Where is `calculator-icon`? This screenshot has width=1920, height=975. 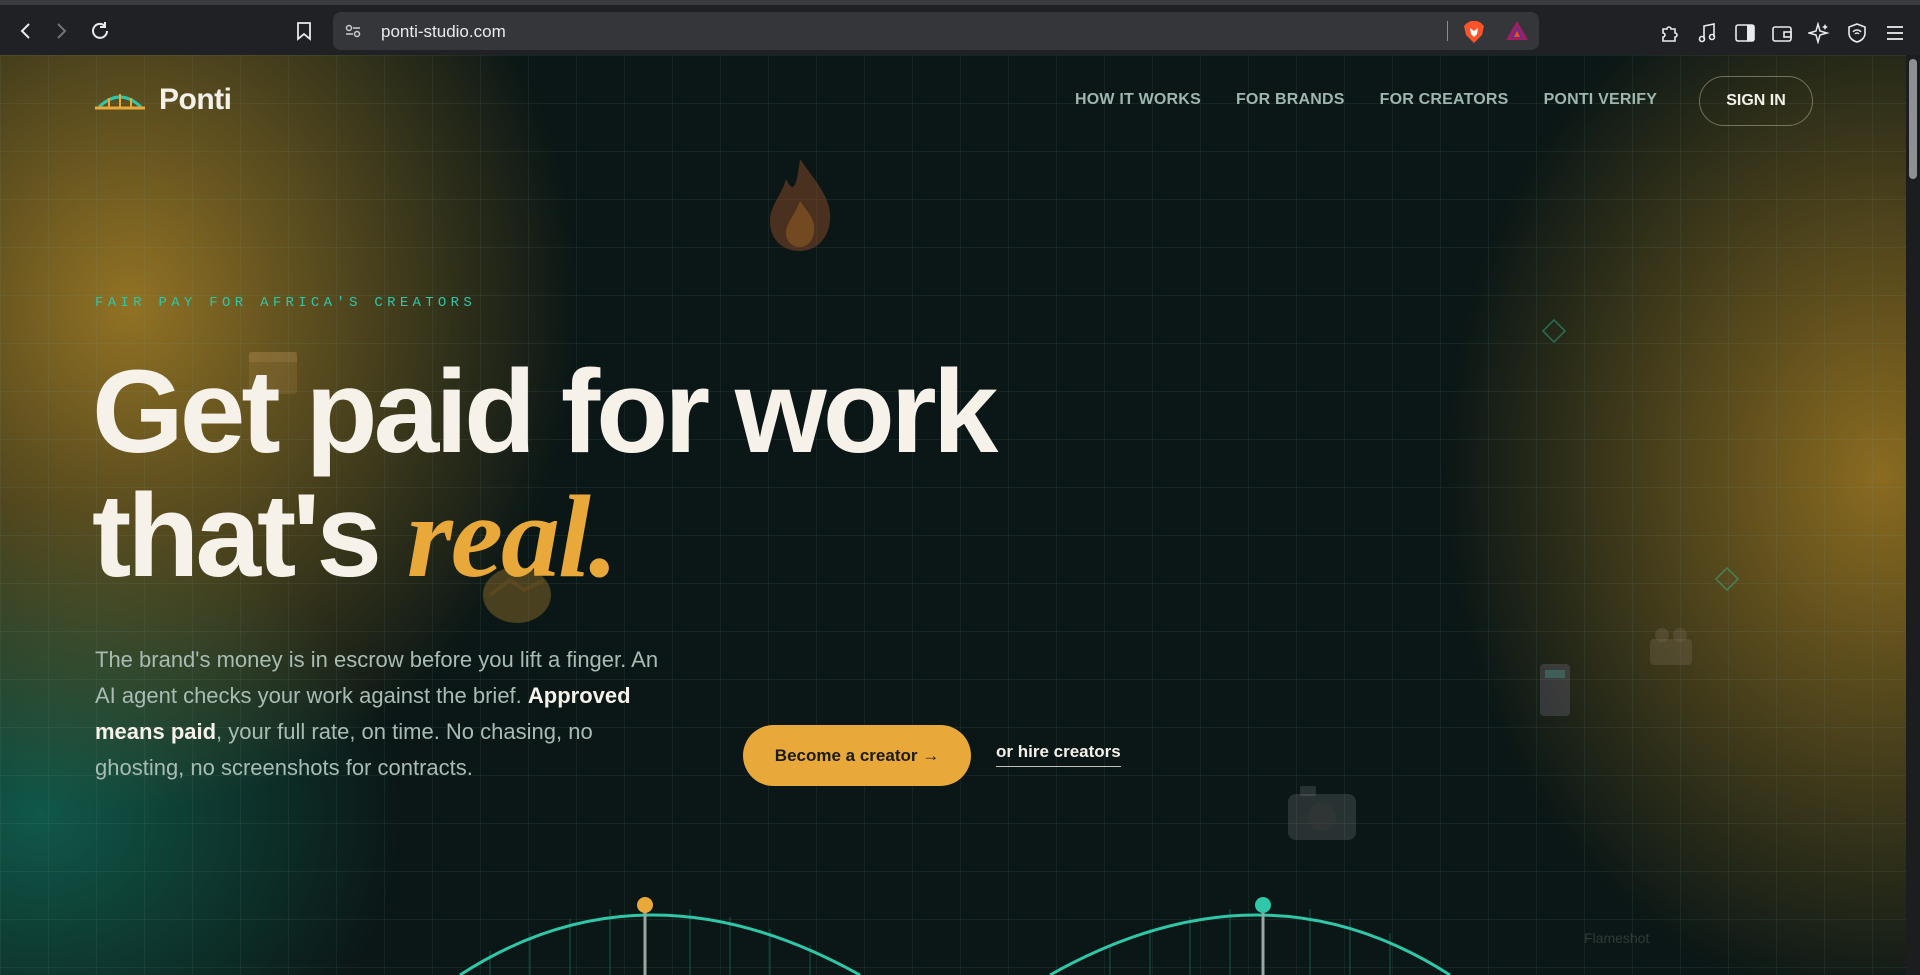
calculator-icon is located at coordinates (1555, 690).